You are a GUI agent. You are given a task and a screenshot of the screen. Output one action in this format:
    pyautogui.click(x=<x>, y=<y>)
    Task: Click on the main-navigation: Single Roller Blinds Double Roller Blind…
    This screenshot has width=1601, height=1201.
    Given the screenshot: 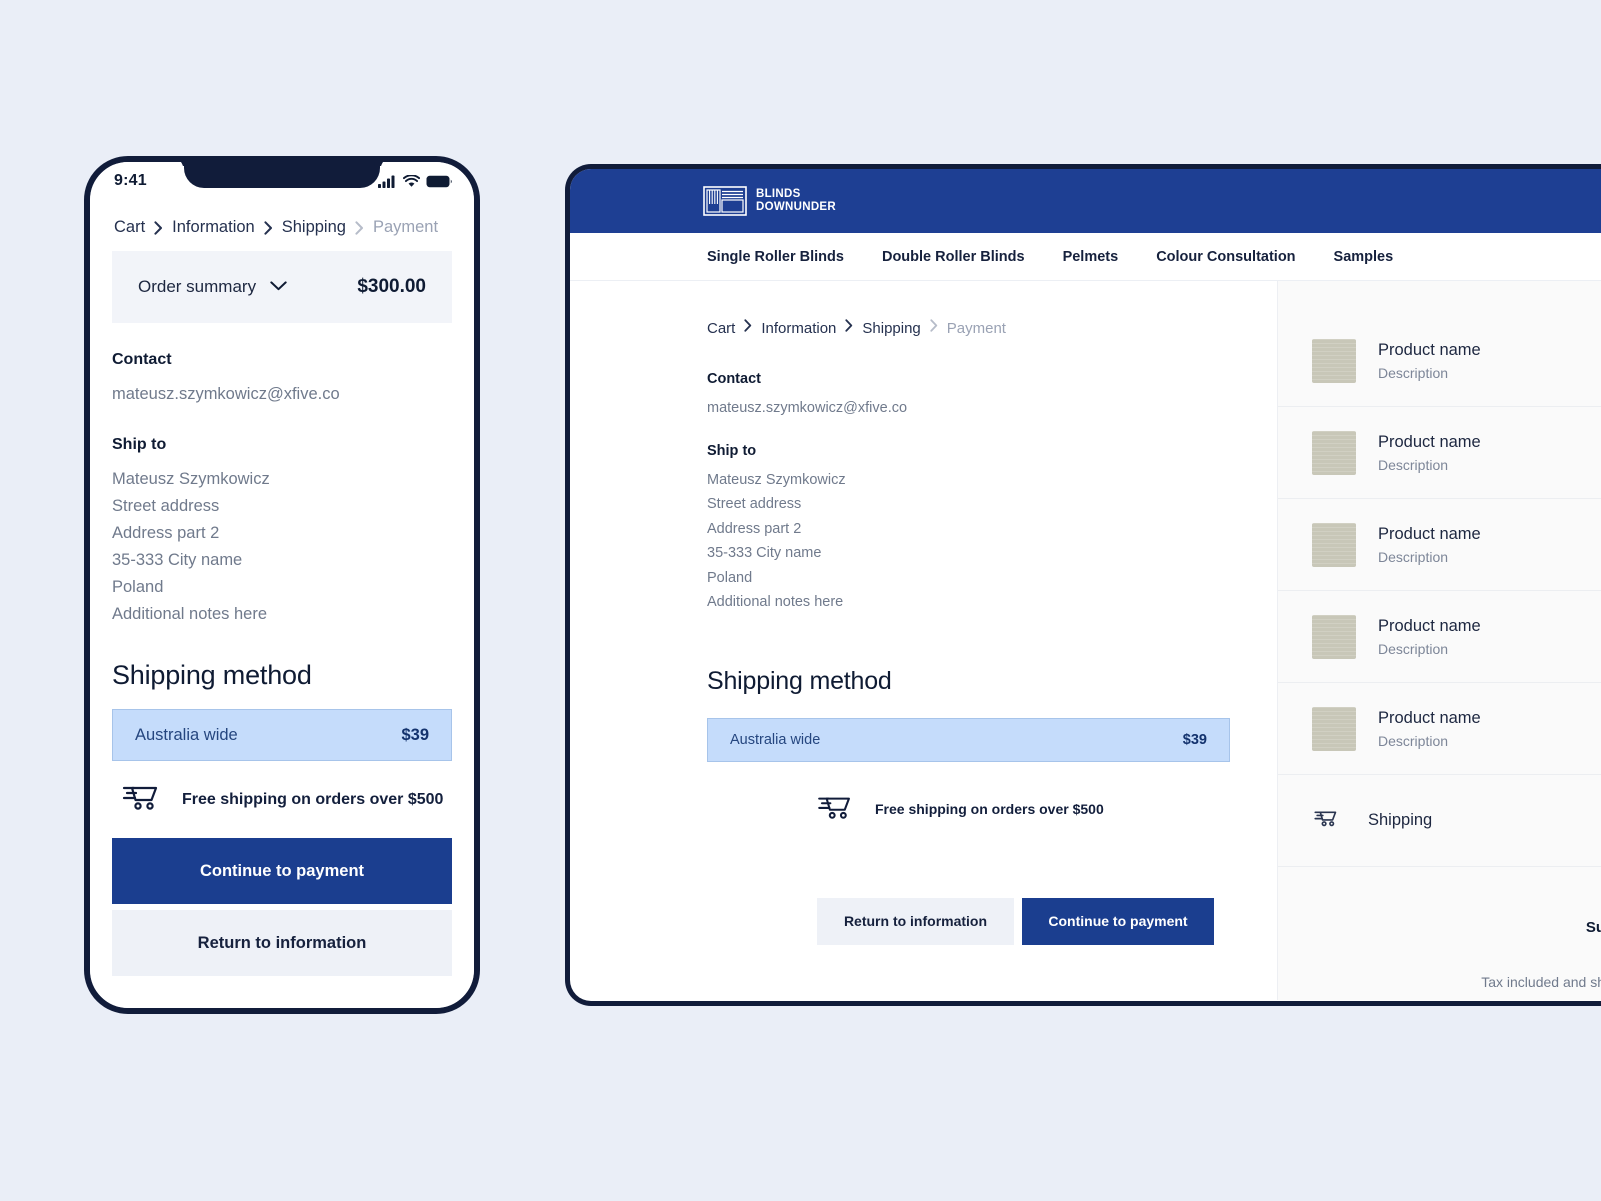 What is the action you would take?
    pyautogui.click(x=1085, y=257)
    